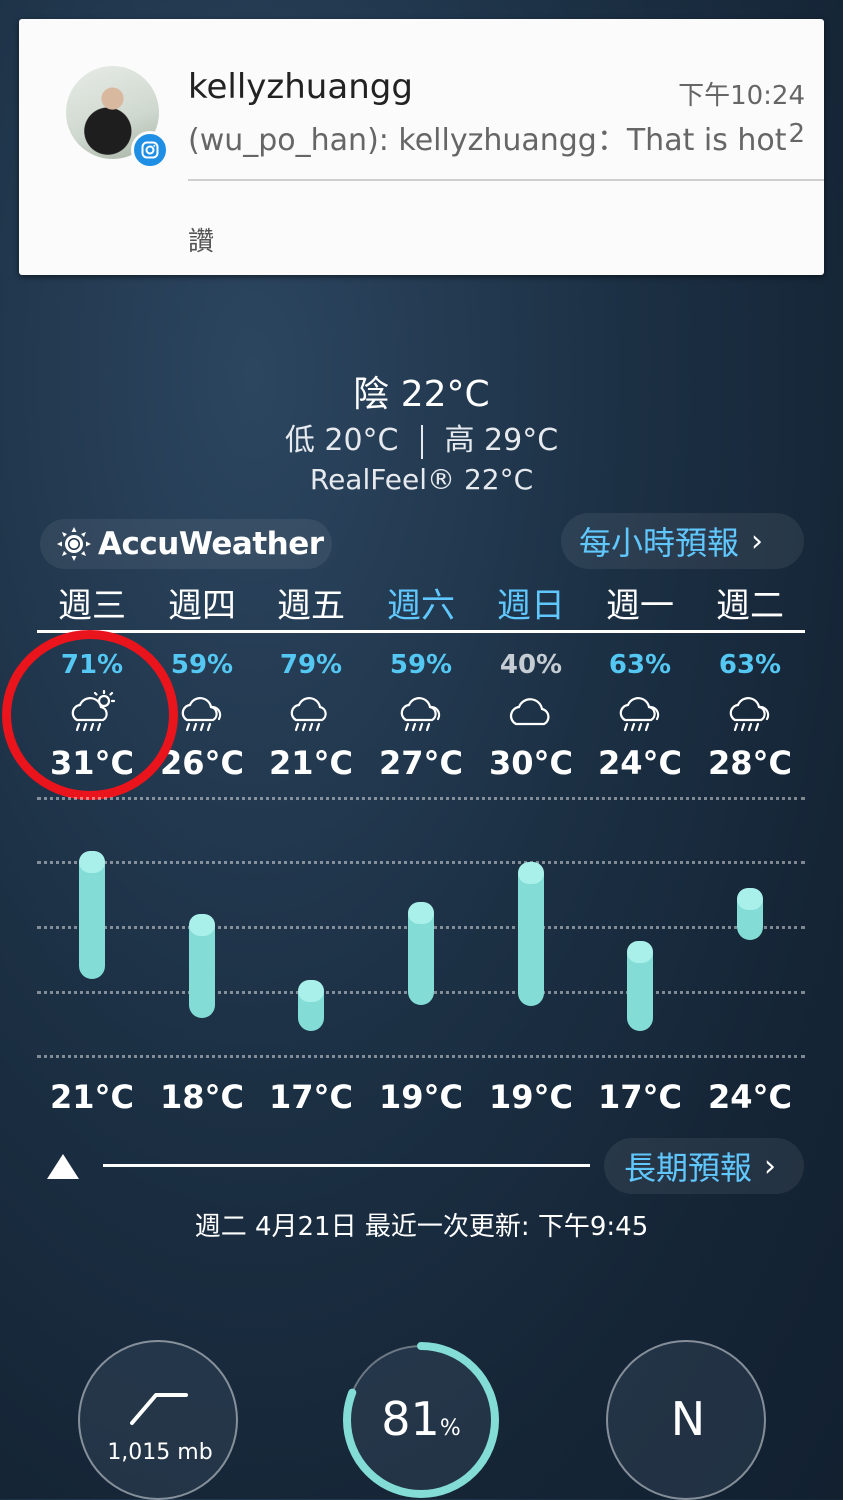  I want to click on high-temp: 28°C, so click(749, 763).